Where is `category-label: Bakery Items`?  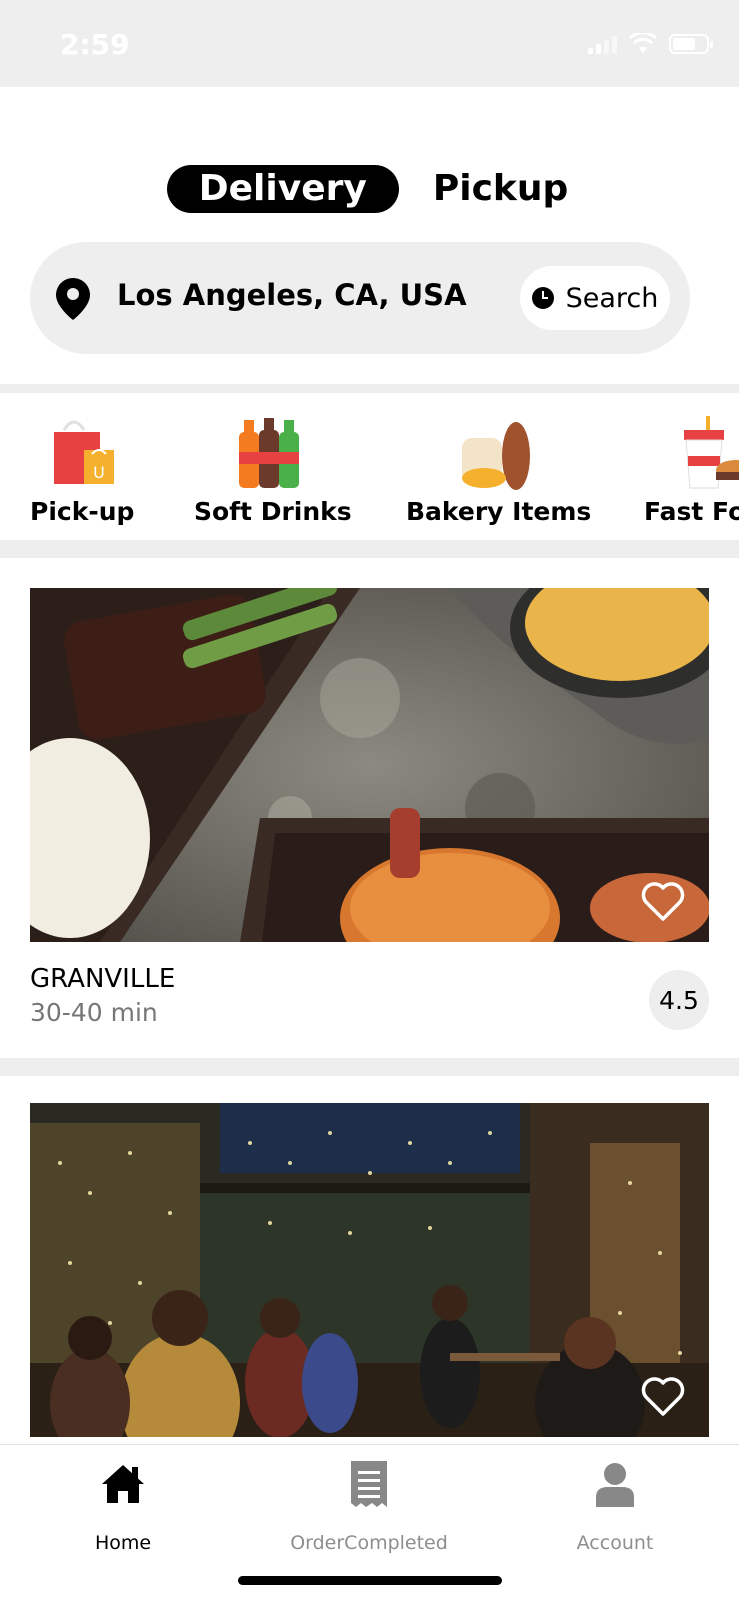
category-label: Bakery Items is located at coordinates (499, 511).